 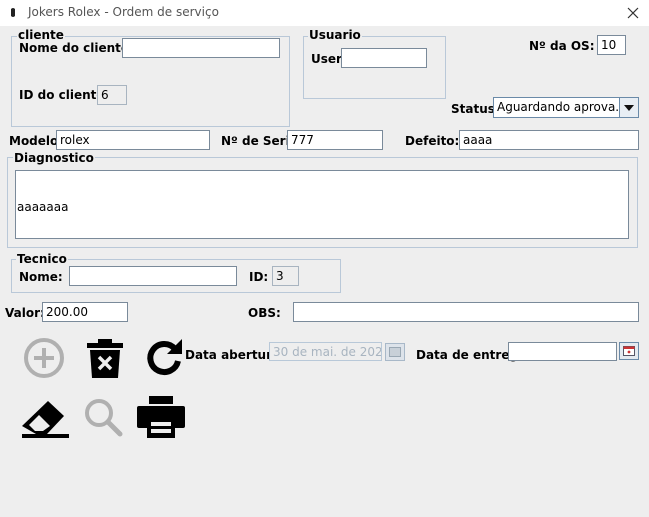 I want to click on search-button, so click(x=103, y=417).